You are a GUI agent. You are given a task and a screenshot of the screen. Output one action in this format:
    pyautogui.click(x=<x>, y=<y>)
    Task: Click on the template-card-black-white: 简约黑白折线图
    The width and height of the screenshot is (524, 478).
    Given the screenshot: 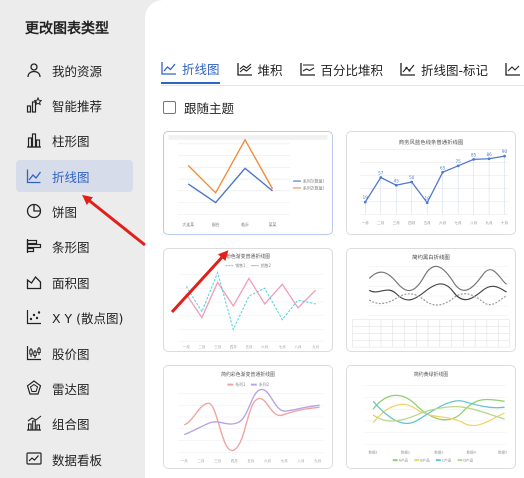 What is the action you would take?
    pyautogui.click(x=431, y=300)
    